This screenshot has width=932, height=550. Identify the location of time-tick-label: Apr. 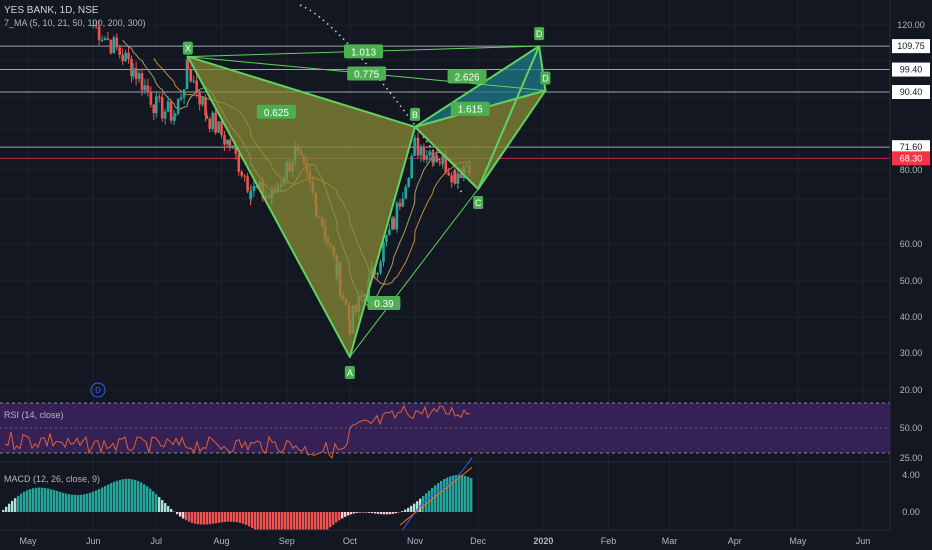
(735, 541).